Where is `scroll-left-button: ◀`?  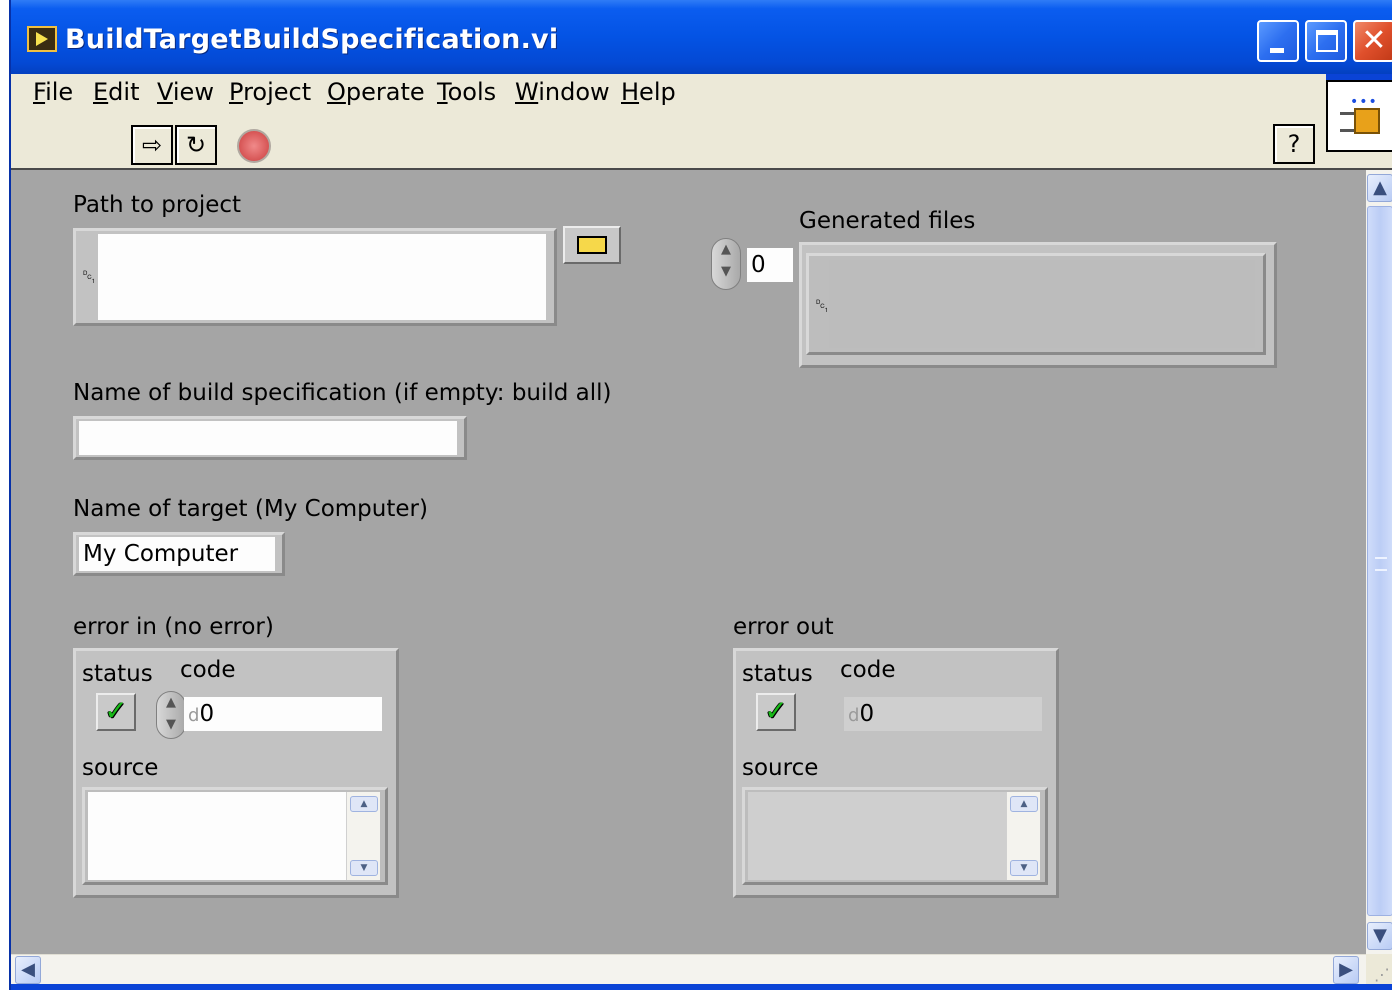
scroll-left-button: ◀ is located at coordinates (28, 970).